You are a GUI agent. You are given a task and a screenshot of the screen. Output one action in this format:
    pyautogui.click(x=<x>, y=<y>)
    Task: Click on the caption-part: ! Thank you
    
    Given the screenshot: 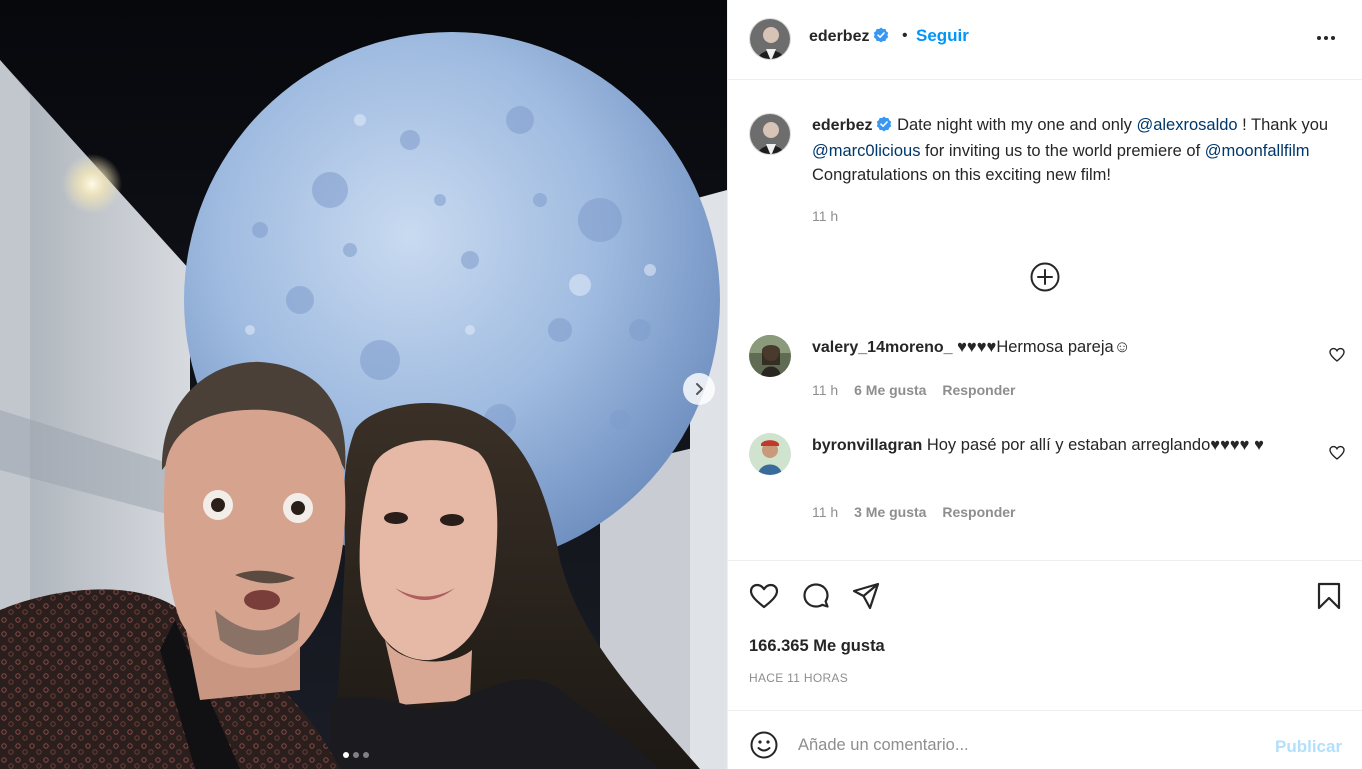 What is the action you would take?
    pyautogui.click(x=1283, y=125)
    